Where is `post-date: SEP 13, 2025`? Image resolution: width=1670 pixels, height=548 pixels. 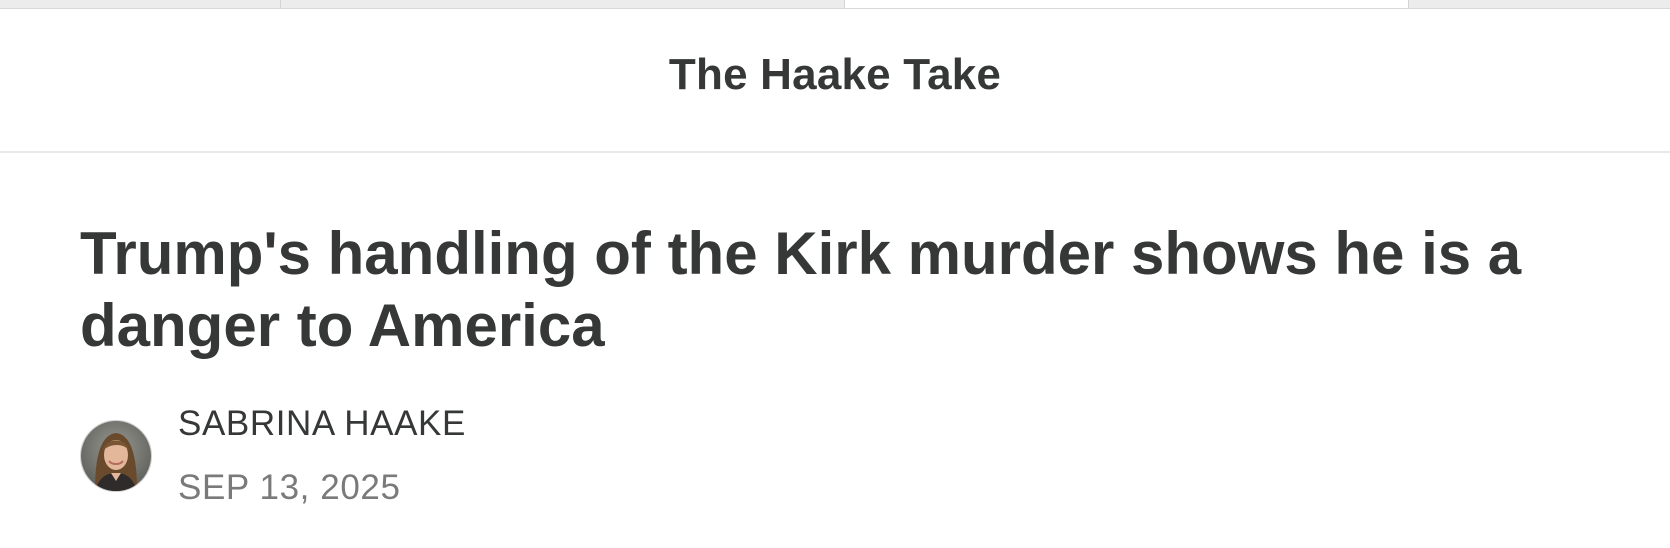
post-date: SEP 13, 2025 is located at coordinates (289, 487).